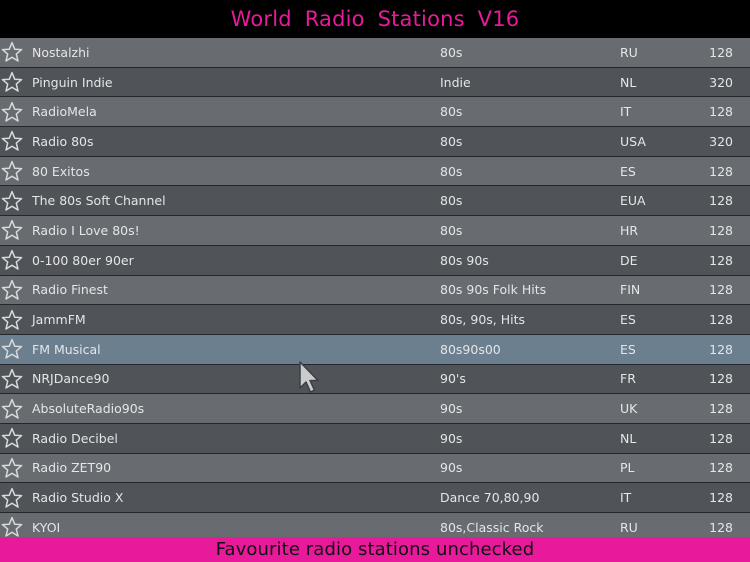  What do you see at coordinates (375, 379) in the screenshot?
I see `station-row: NRJDance90 90's FR 128` at bounding box center [375, 379].